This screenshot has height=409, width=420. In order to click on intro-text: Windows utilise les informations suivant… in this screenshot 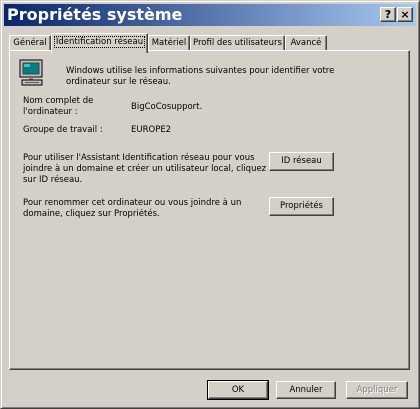, I will do `click(200, 76)`.